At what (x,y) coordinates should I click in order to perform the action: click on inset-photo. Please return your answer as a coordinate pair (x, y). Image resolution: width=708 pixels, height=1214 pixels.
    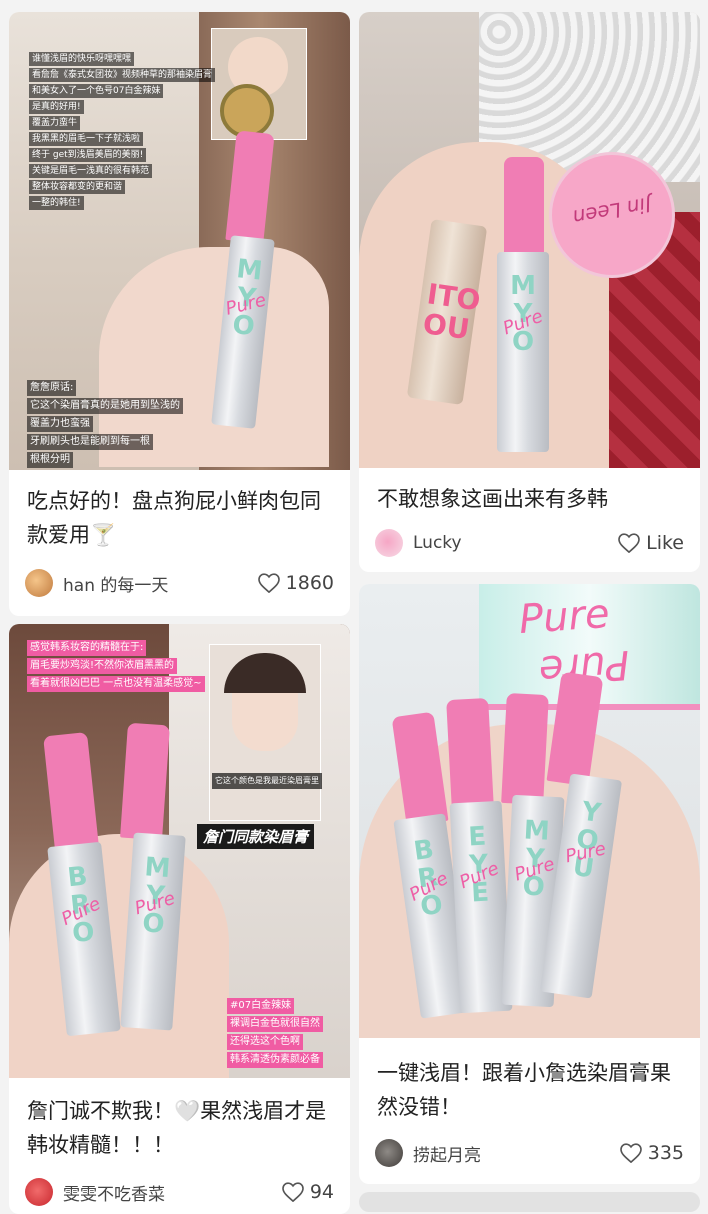
    Looking at the image, I should click on (259, 84).